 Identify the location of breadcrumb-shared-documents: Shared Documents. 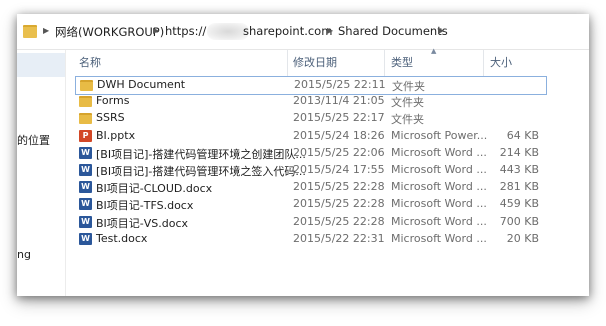
(393, 31).